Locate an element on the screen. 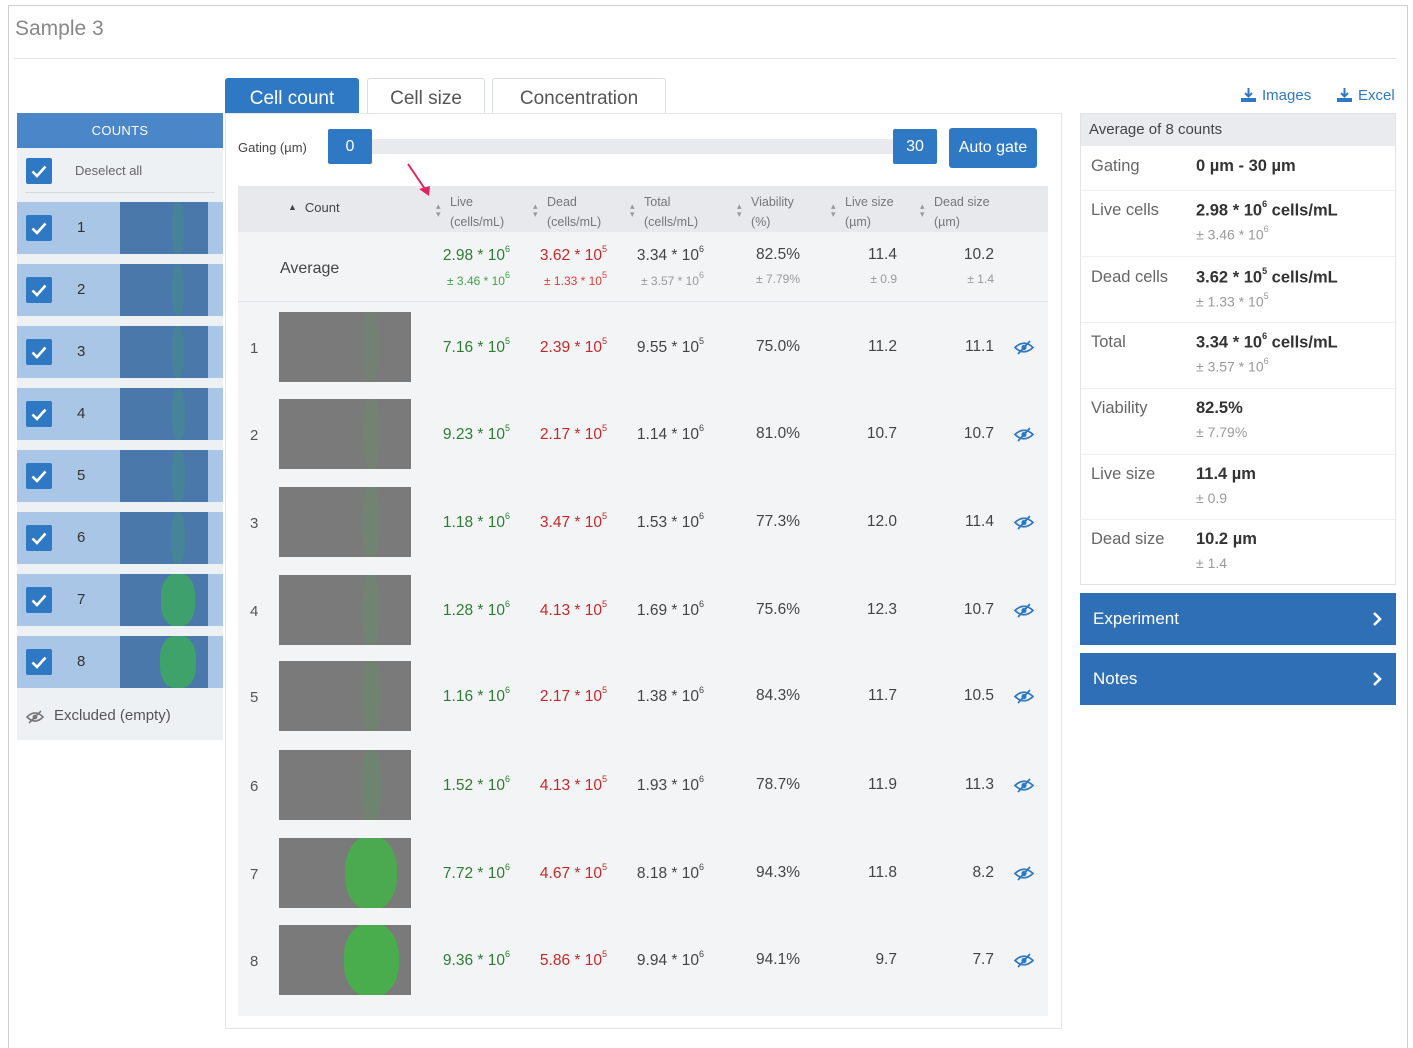 This screenshot has height=1048, width=1413. row-index: 3 is located at coordinates (254, 523).